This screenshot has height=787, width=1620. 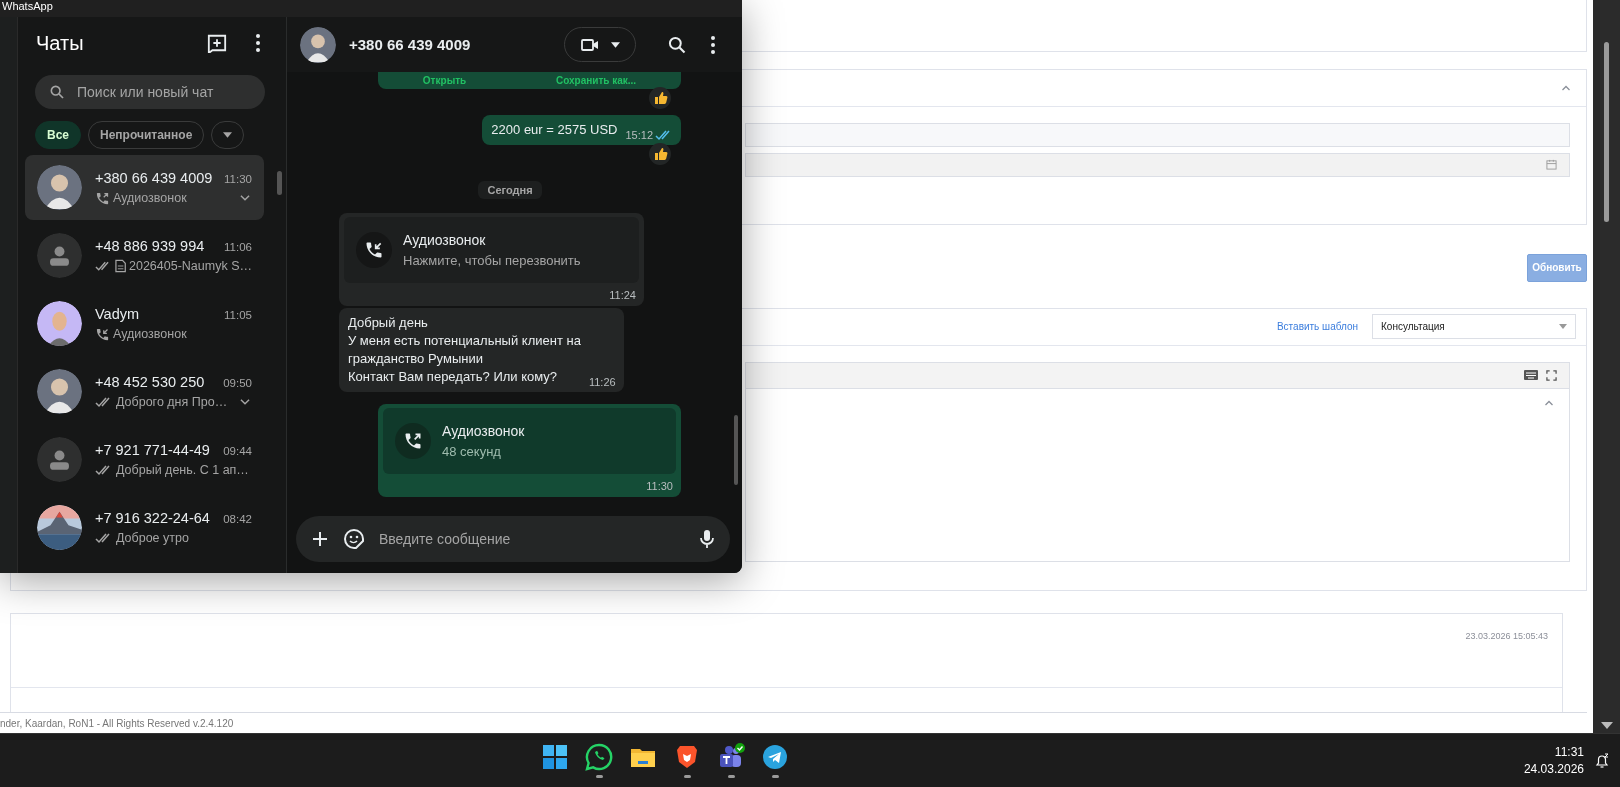 What do you see at coordinates (464, 350) in the screenshot?
I see `message-text: Добрый день У меня есть потенциальный клиент на гражданство Румынии Контакт Вам передать? Или кому?` at bounding box center [464, 350].